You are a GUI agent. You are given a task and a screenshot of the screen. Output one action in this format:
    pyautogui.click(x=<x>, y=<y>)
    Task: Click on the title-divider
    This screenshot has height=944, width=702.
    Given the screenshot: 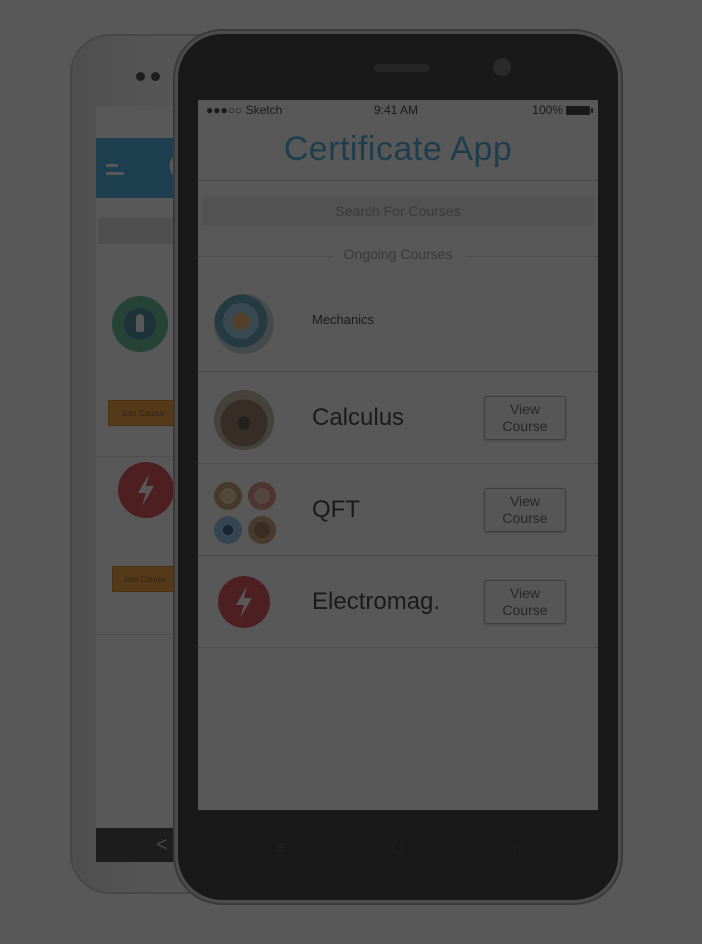 What is the action you would take?
    pyautogui.click(x=398, y=180)
    